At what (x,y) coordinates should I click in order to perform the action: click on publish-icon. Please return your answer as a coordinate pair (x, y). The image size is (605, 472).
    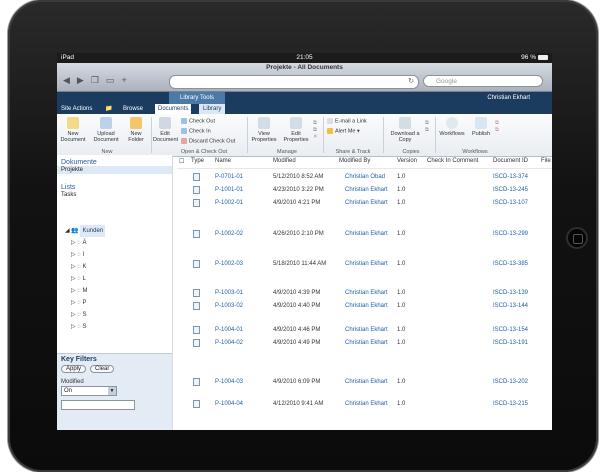
    Looking at the image, I should click on (481, 123).